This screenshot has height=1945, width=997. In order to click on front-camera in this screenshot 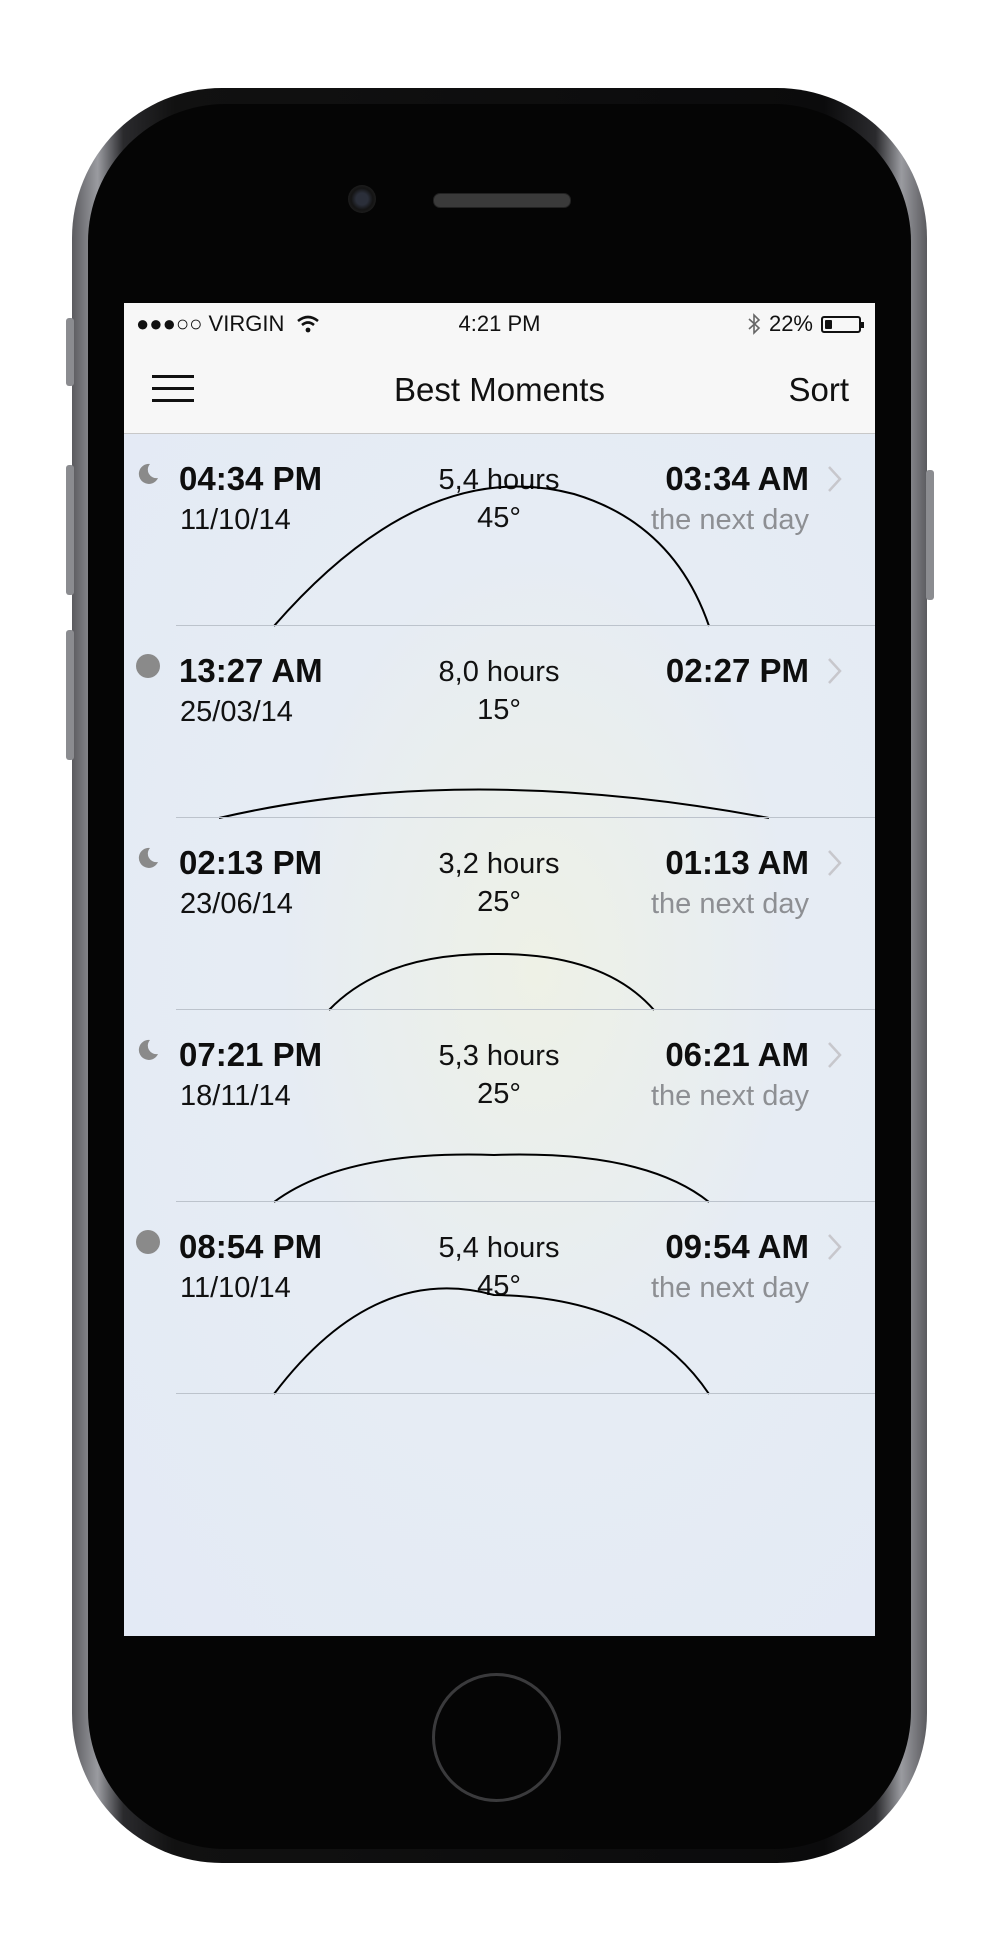, I will do `click(362, 199)`.